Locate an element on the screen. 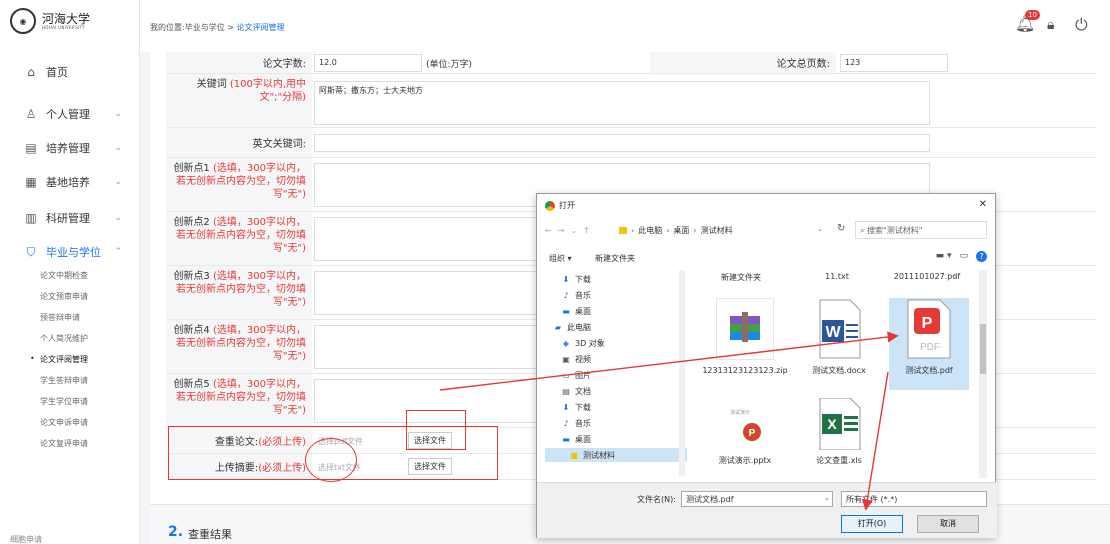  tree-item-pictures: ▭ 图片 is located at coordinates (616, 375).